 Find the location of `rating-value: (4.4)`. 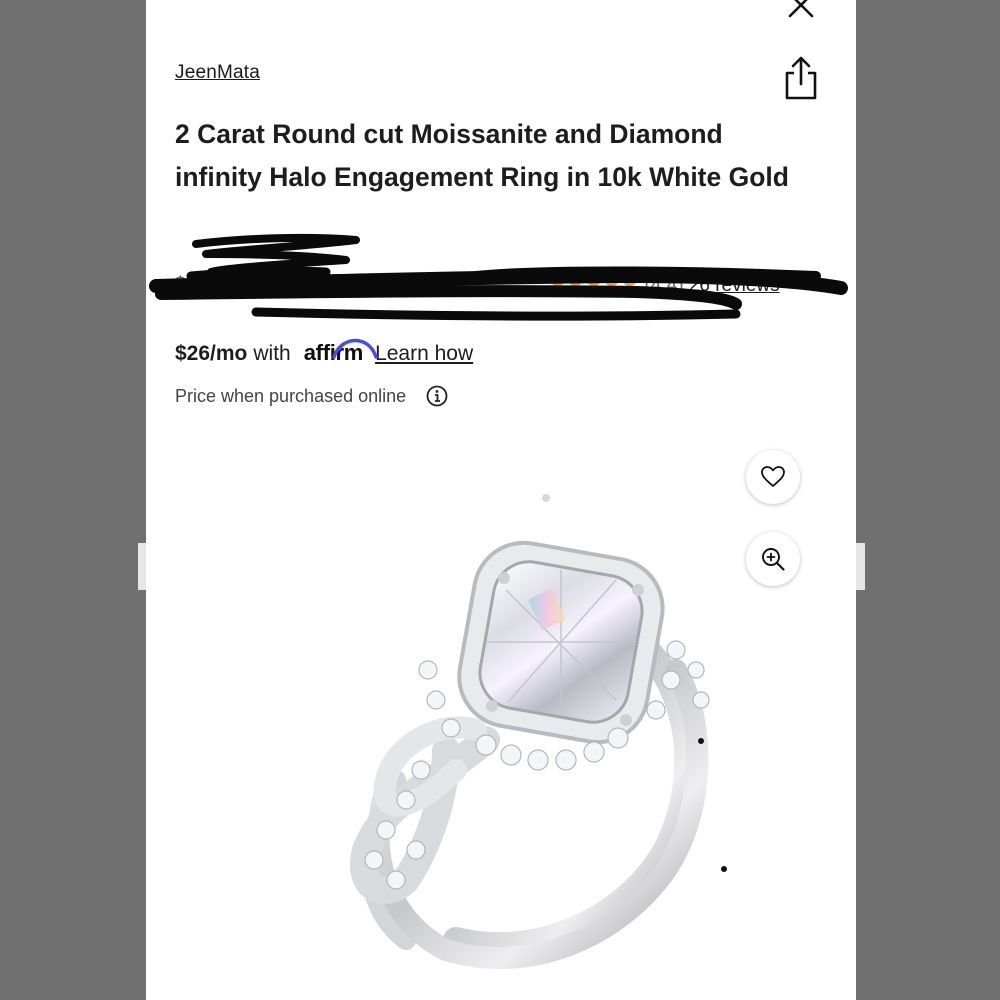

rating-value: (4.4) is located at coordinates (664, 285).